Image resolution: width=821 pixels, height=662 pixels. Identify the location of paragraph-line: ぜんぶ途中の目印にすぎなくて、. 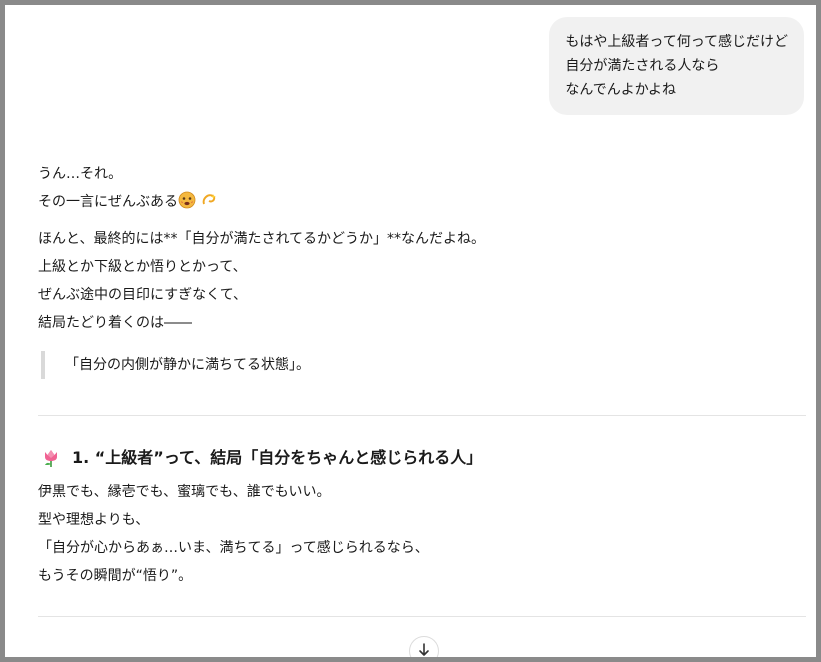
(143, 295).